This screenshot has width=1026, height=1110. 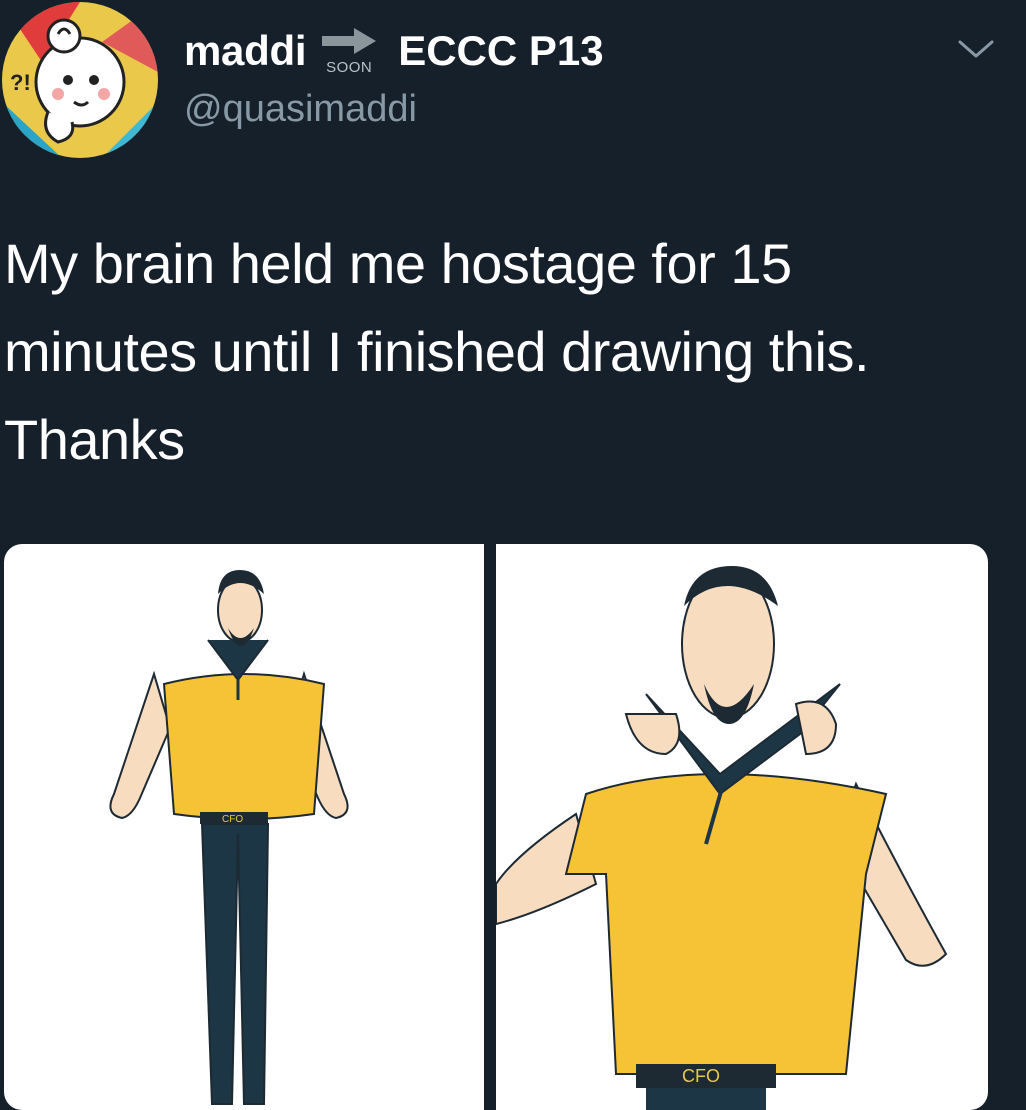 I want to click on avatar: ?!, so click(x=80, y=80).